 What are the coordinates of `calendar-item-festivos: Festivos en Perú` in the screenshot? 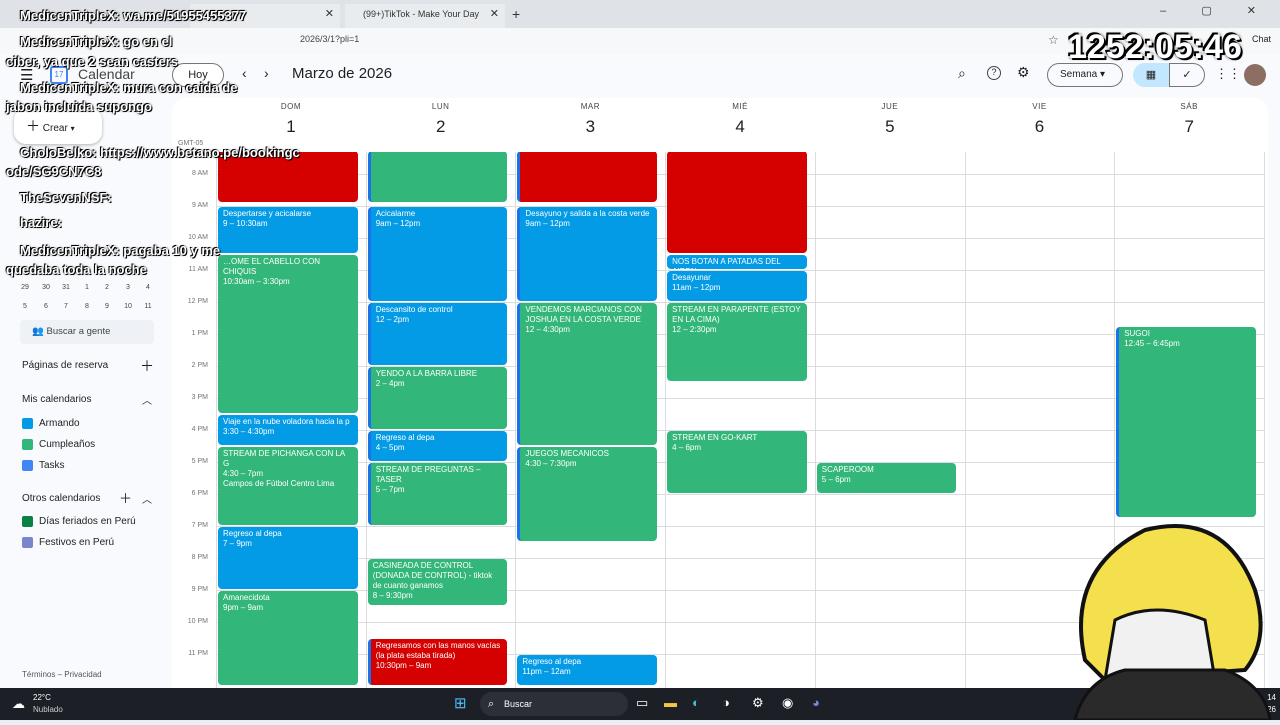 It's located at (68, 544).